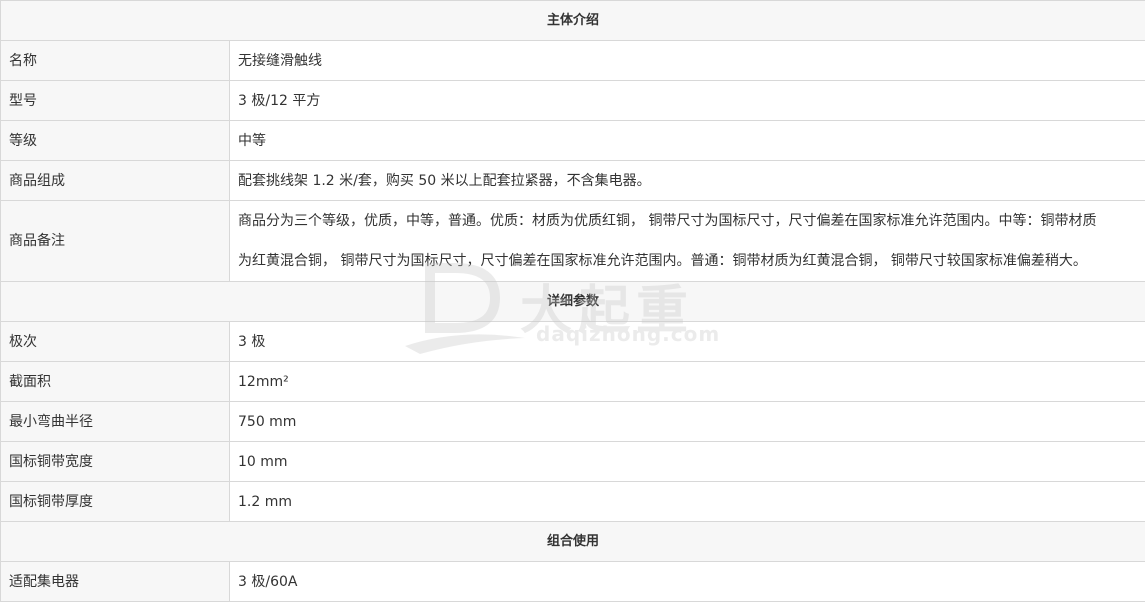 The width and height of the screenshot is (1145, 604). Describe the element at coordinates (686, 180) in the screenshot. I see `row-value-composition: 配套挑线架 1.2 米/套，购买 50 米以上配套拉紧器，不含集电器。` at that location.